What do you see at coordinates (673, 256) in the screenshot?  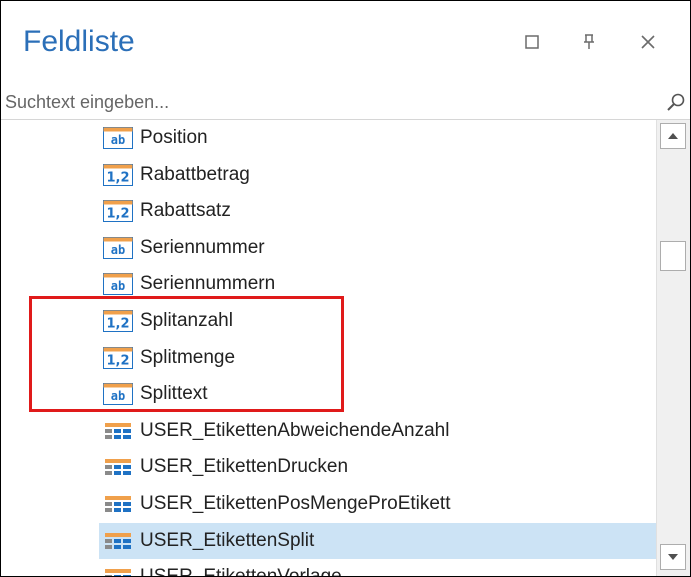 I see `scroll-thumb` at bounding box center [673, 256].